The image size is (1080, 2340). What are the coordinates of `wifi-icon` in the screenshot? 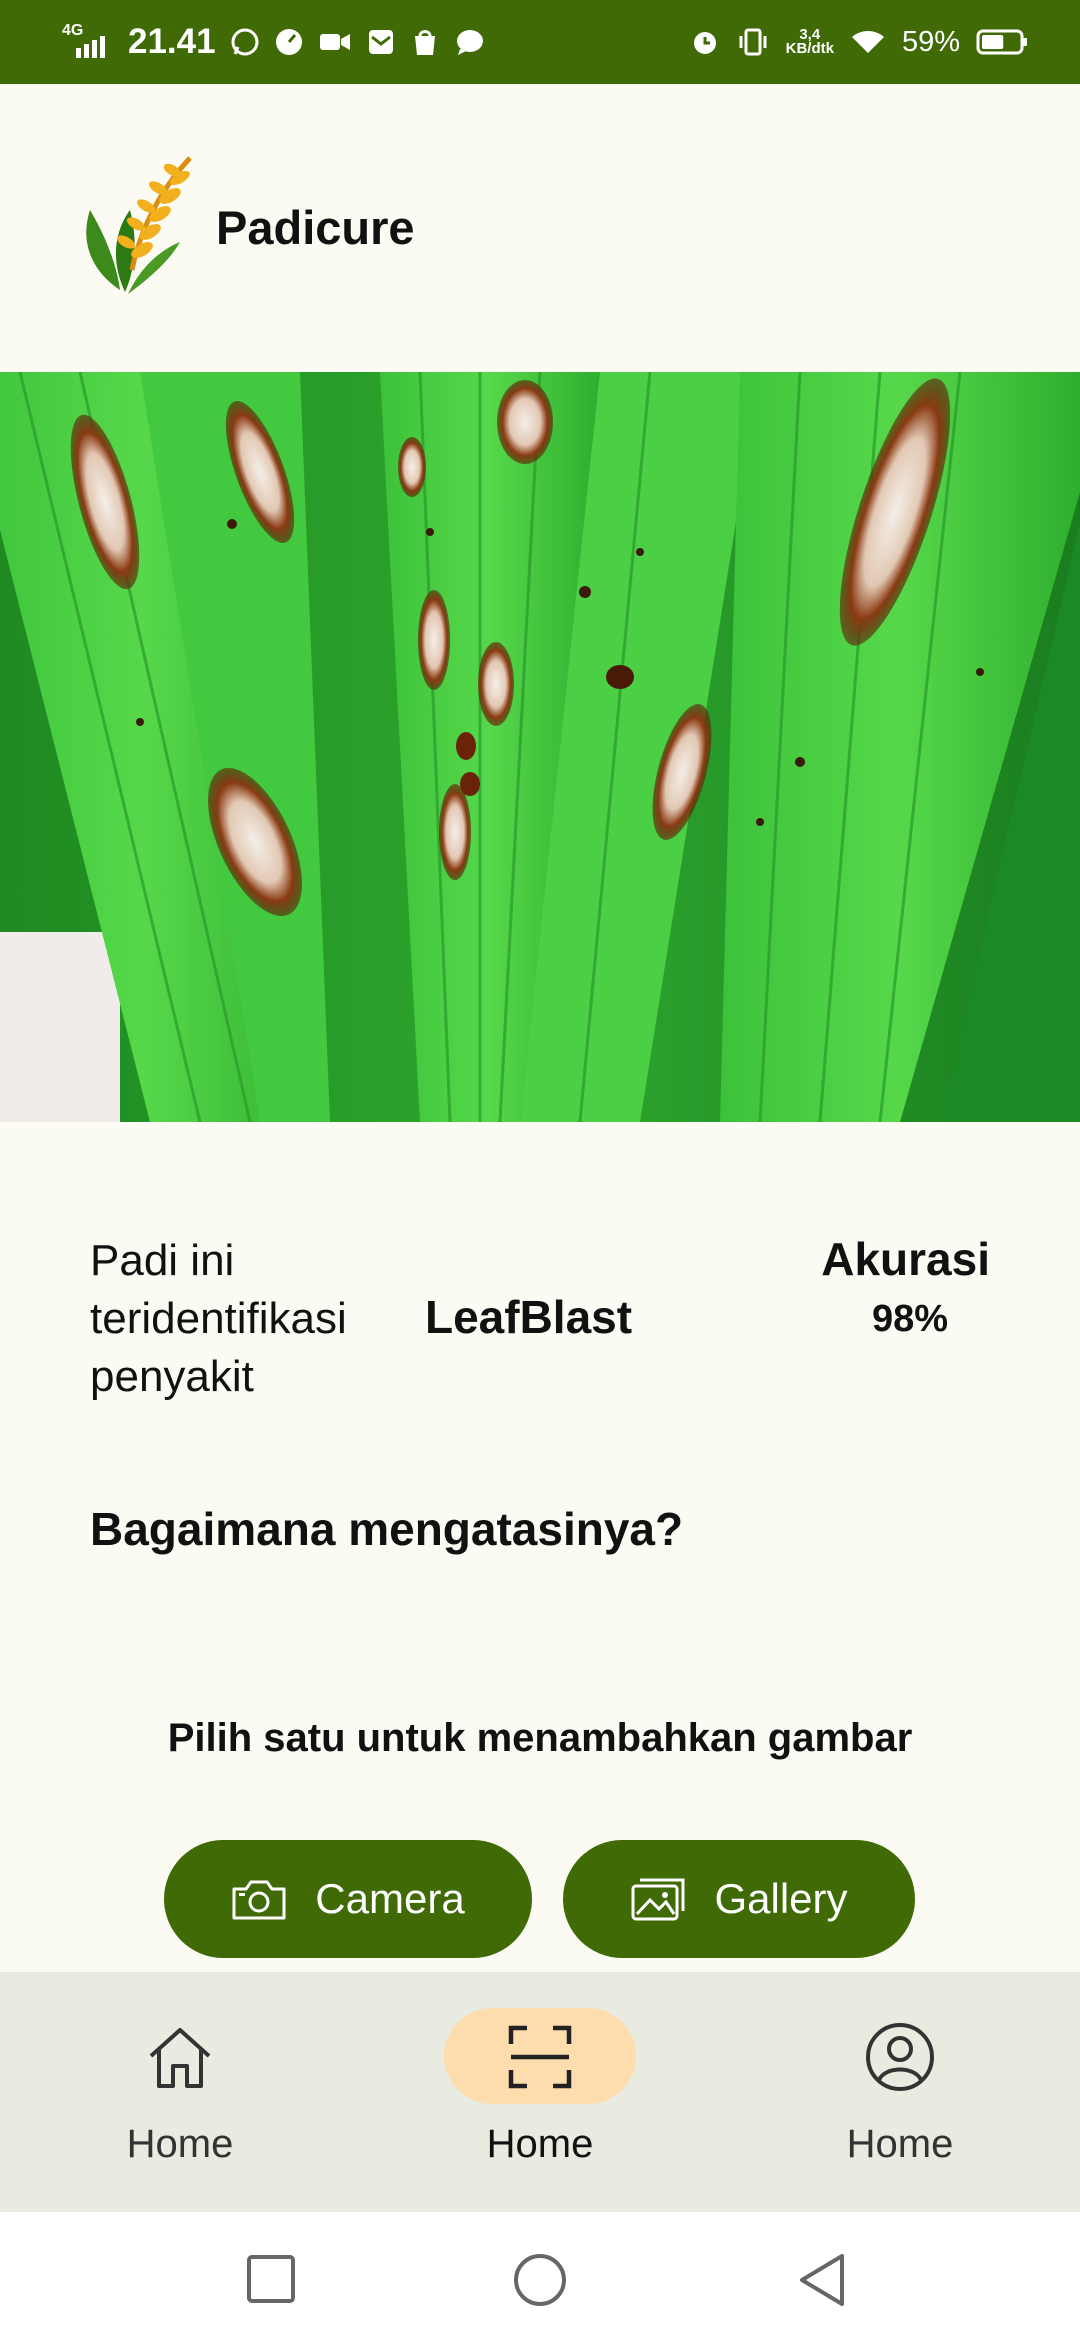 It's located at (867, 42).